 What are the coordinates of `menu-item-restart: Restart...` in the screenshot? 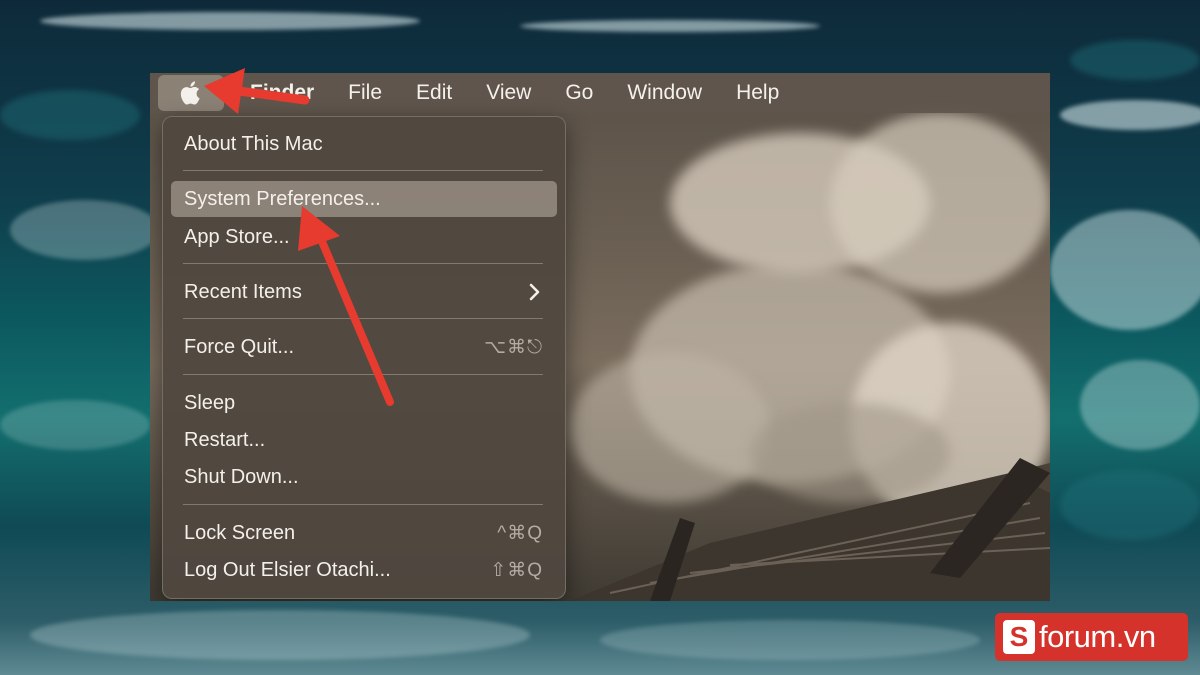 It's located at (364, 440).